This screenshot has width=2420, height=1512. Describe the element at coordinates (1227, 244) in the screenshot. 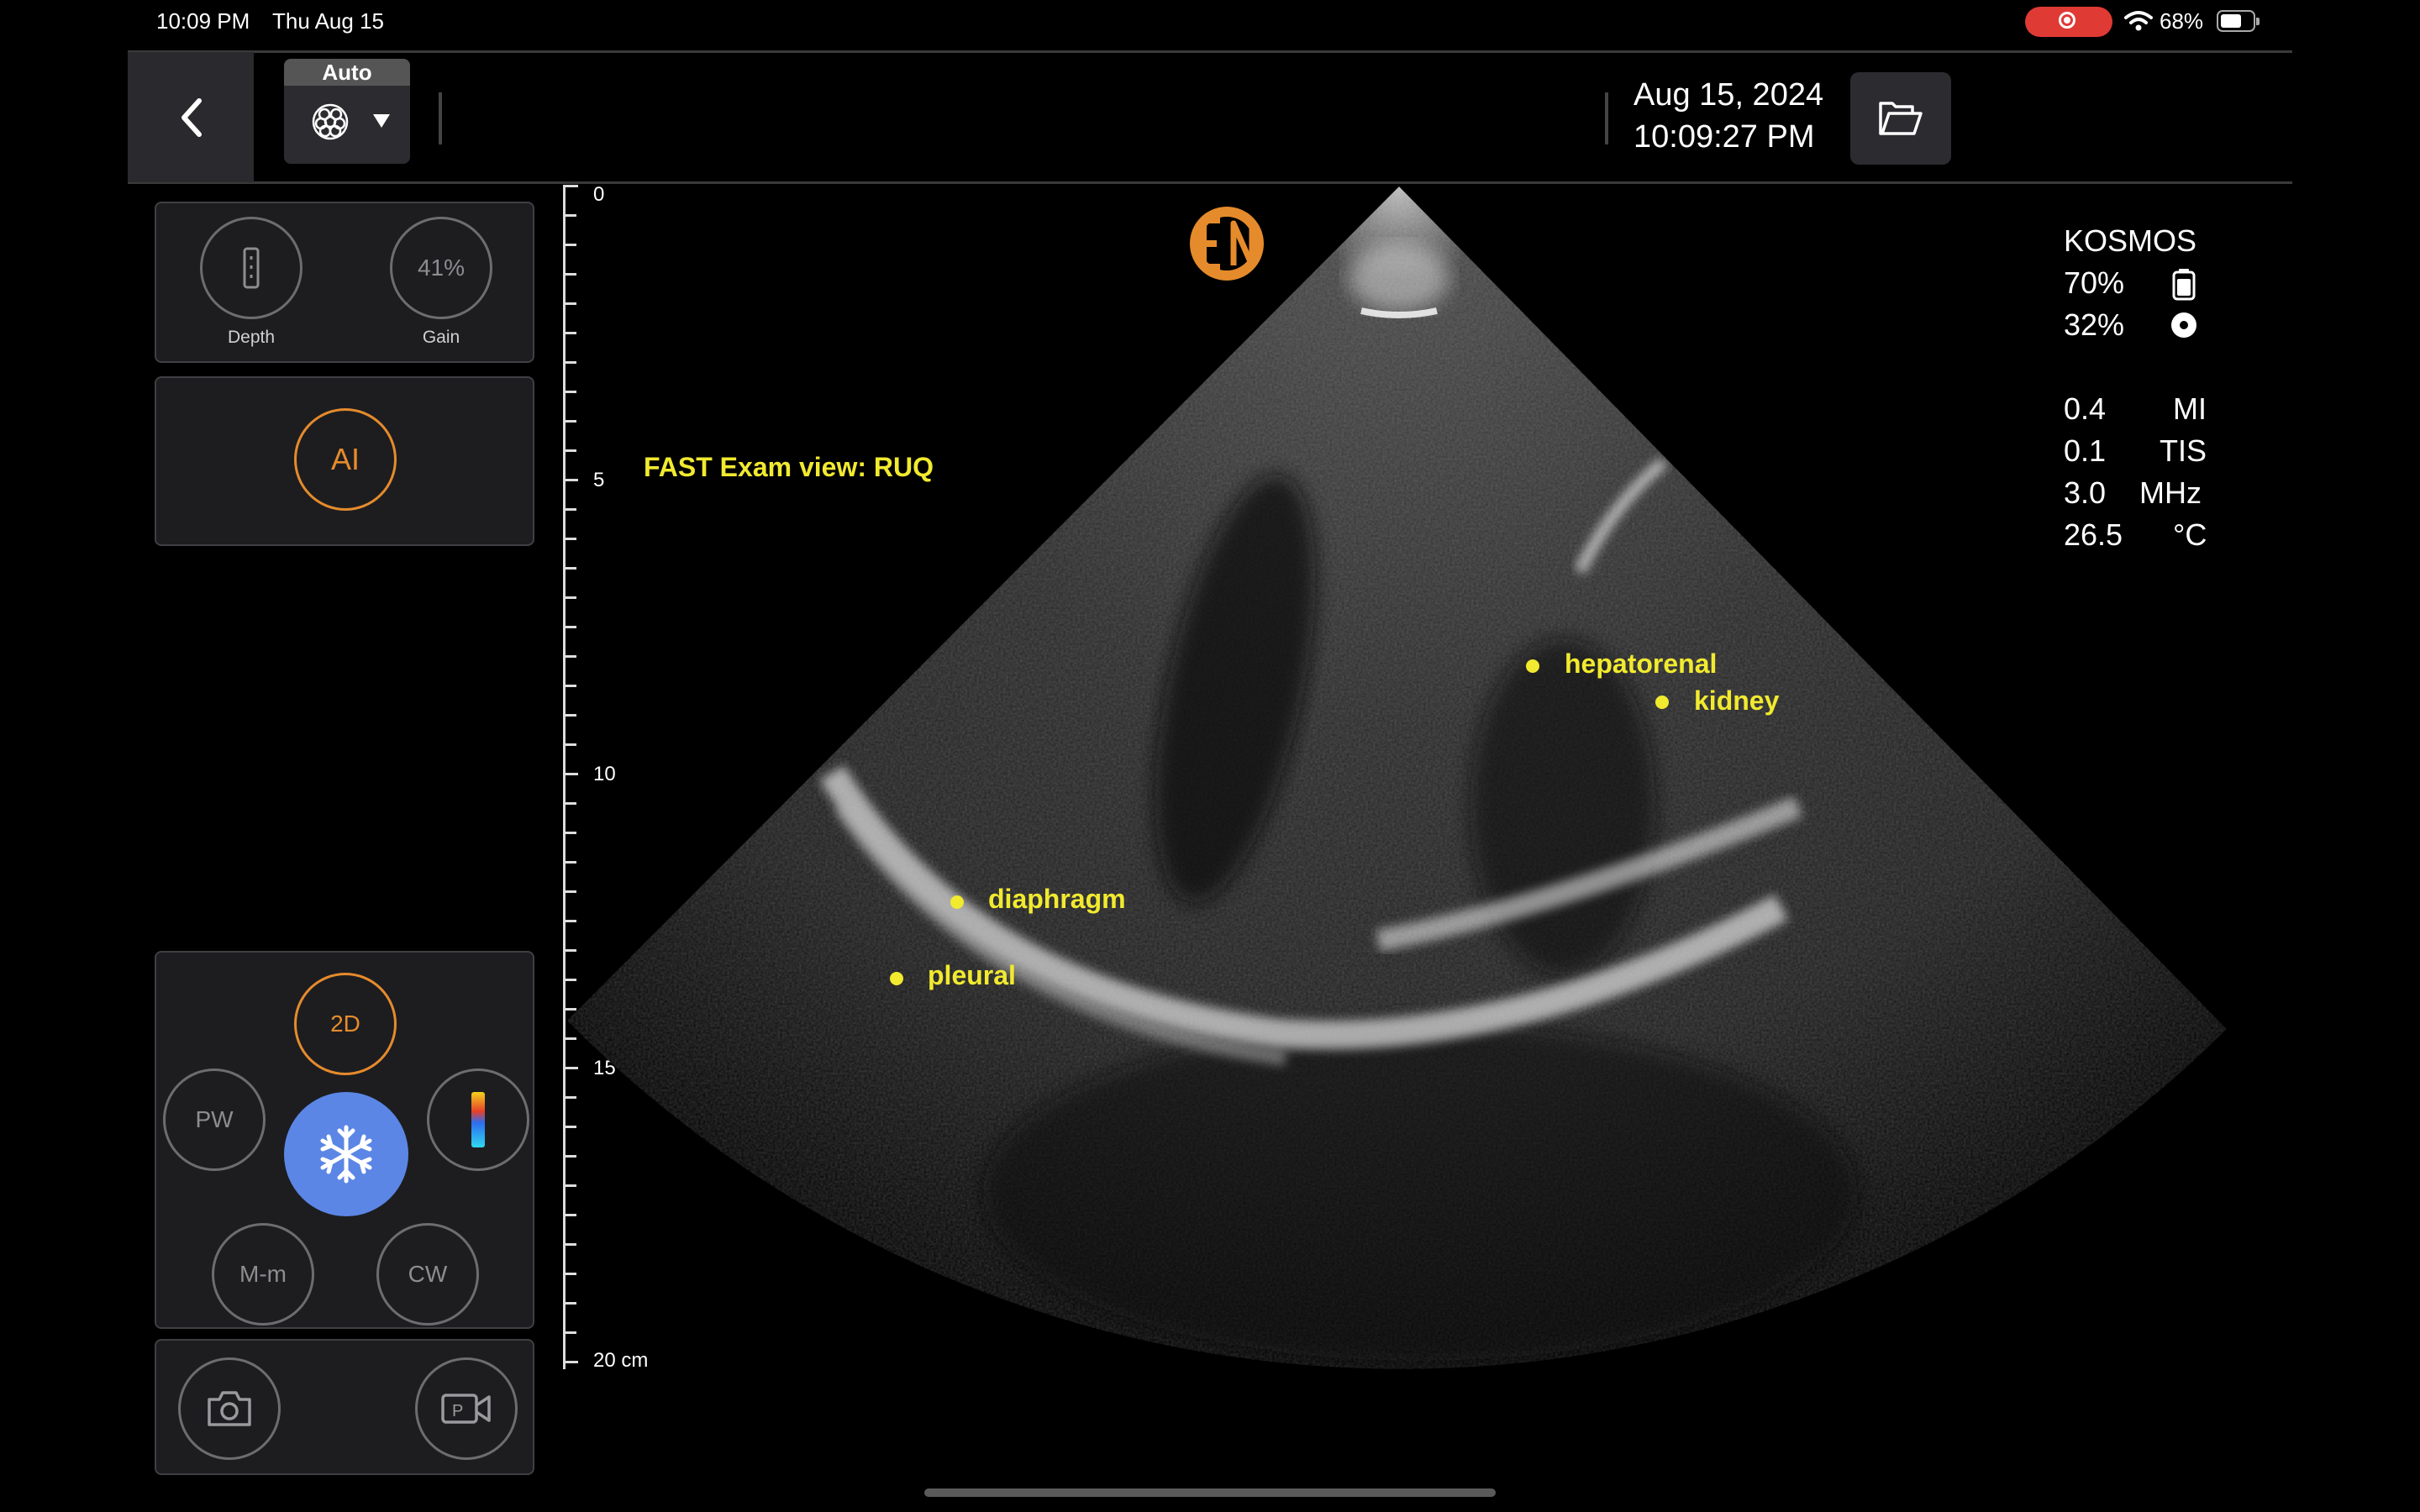

I see `logo-icon` at that location.